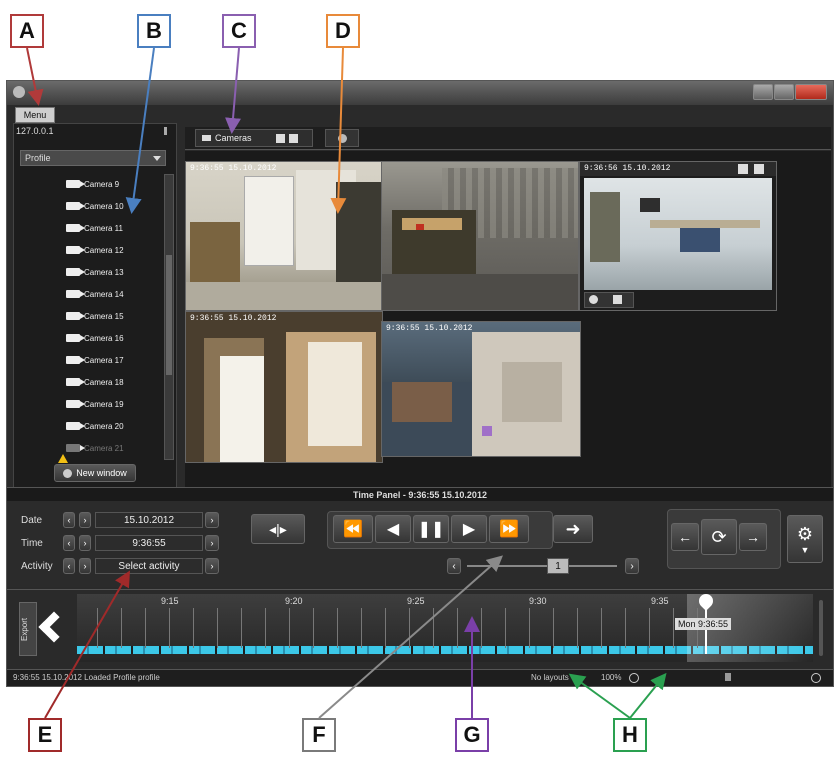 The width and height of the screenshot is (838, 757). What do you see at coordinates (233, 90) in the screenshot?
I see `arrow-c` at bounding box center [233, 90].